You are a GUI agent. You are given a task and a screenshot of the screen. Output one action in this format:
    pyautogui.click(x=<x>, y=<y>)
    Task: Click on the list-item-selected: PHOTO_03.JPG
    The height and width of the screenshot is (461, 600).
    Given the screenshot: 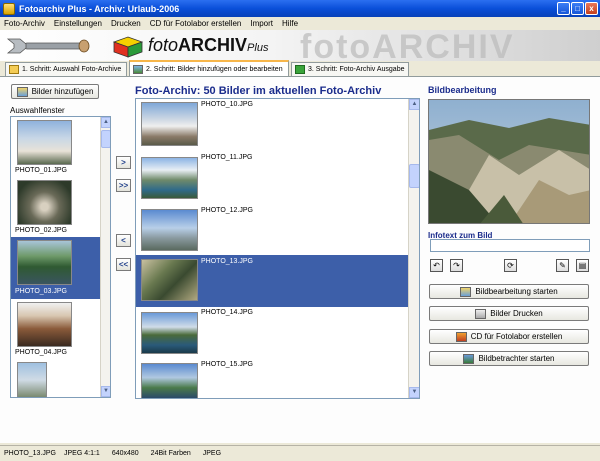 What is the action you would take?
    pyautogui.click(x=60, y=268)
    